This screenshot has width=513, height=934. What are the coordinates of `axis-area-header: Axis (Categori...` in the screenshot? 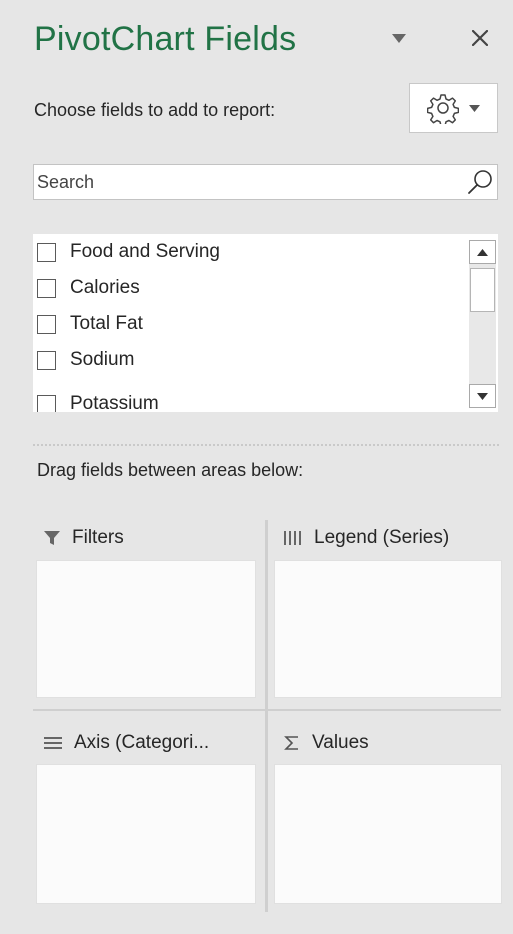 It's located at (126, 743).